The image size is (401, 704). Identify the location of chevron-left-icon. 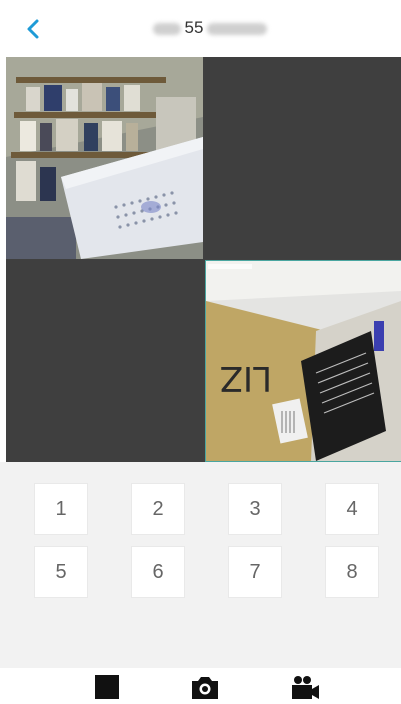
(33, 29).